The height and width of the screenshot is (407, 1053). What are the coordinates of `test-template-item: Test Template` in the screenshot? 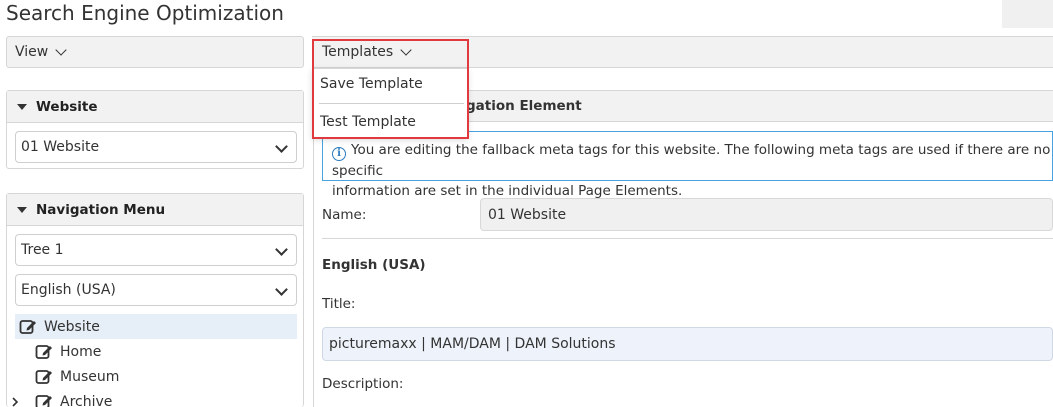 It's located at (368, 122).